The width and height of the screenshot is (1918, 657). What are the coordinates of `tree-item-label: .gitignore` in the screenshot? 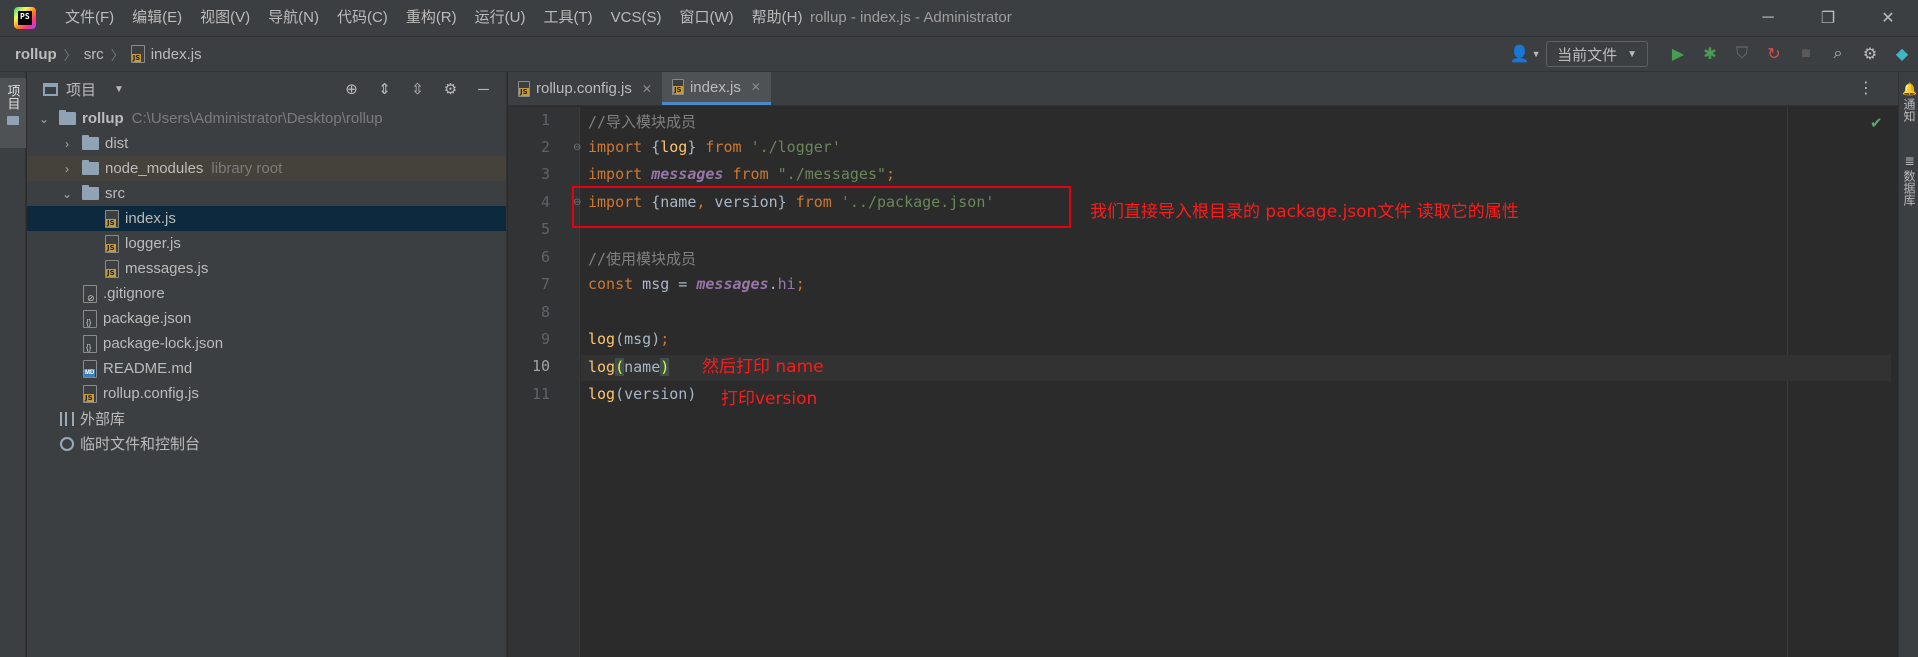 It's located at (134, 293).